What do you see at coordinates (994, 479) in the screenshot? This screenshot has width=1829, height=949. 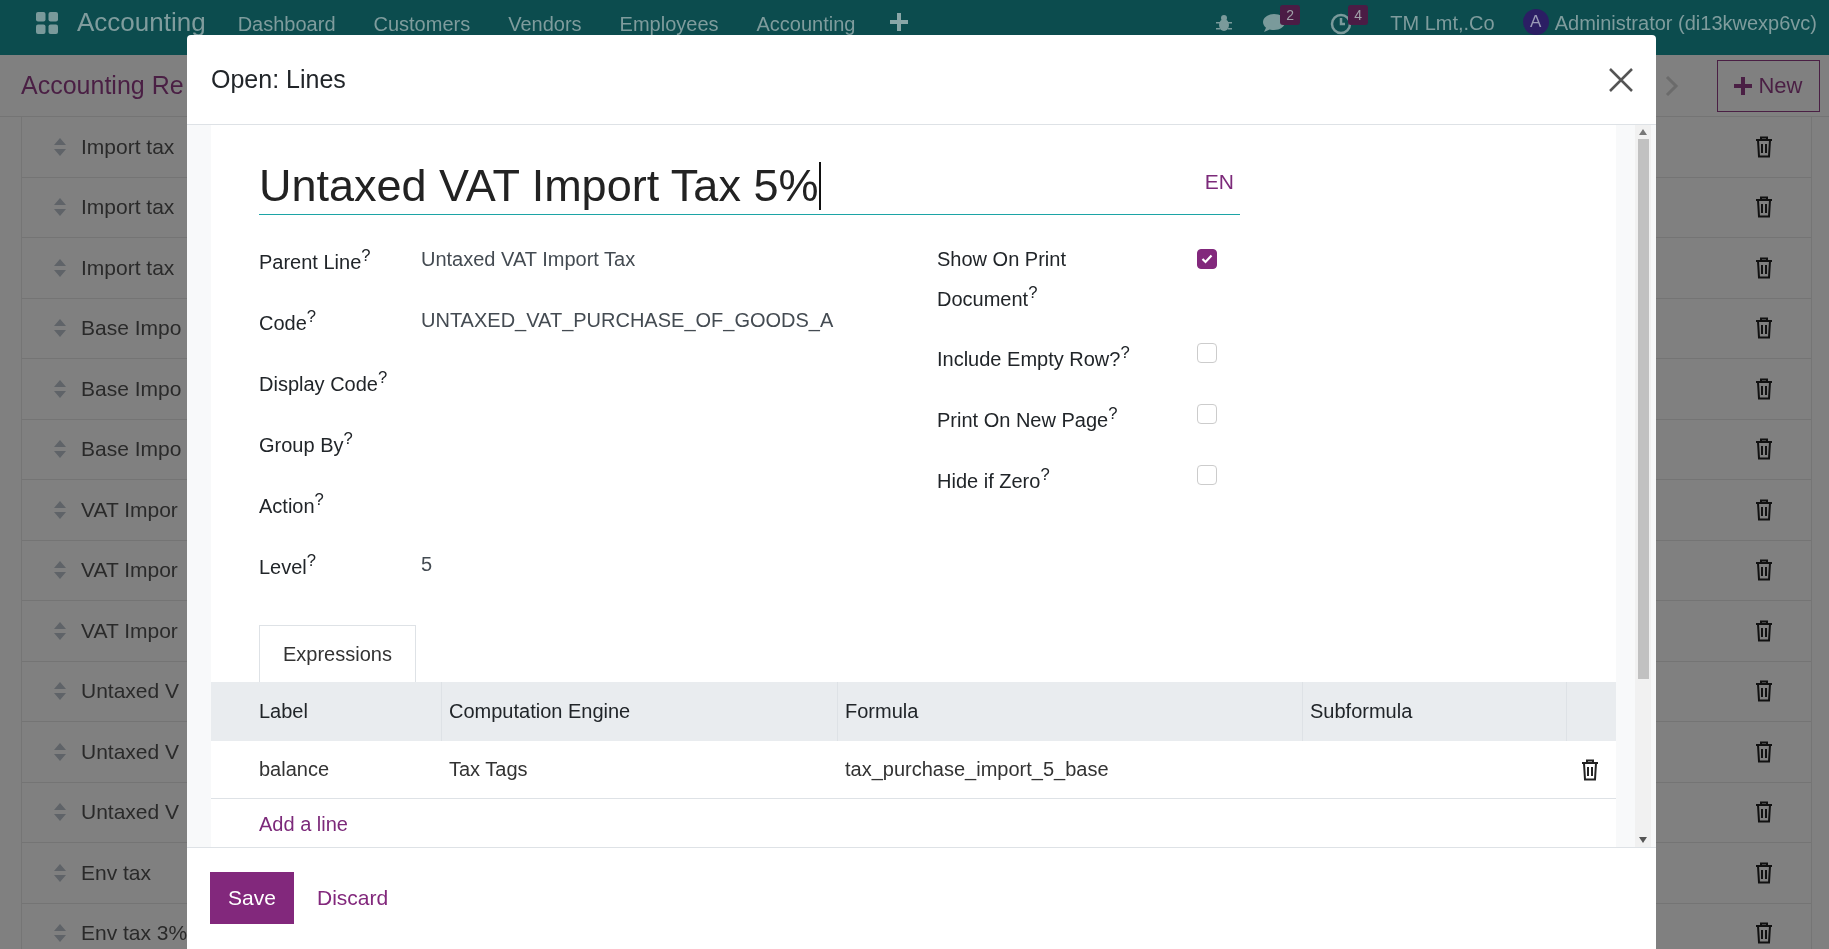 I see `checkbox-label: Hide if Zero$^{?}$` at bounding box center [994, 479].